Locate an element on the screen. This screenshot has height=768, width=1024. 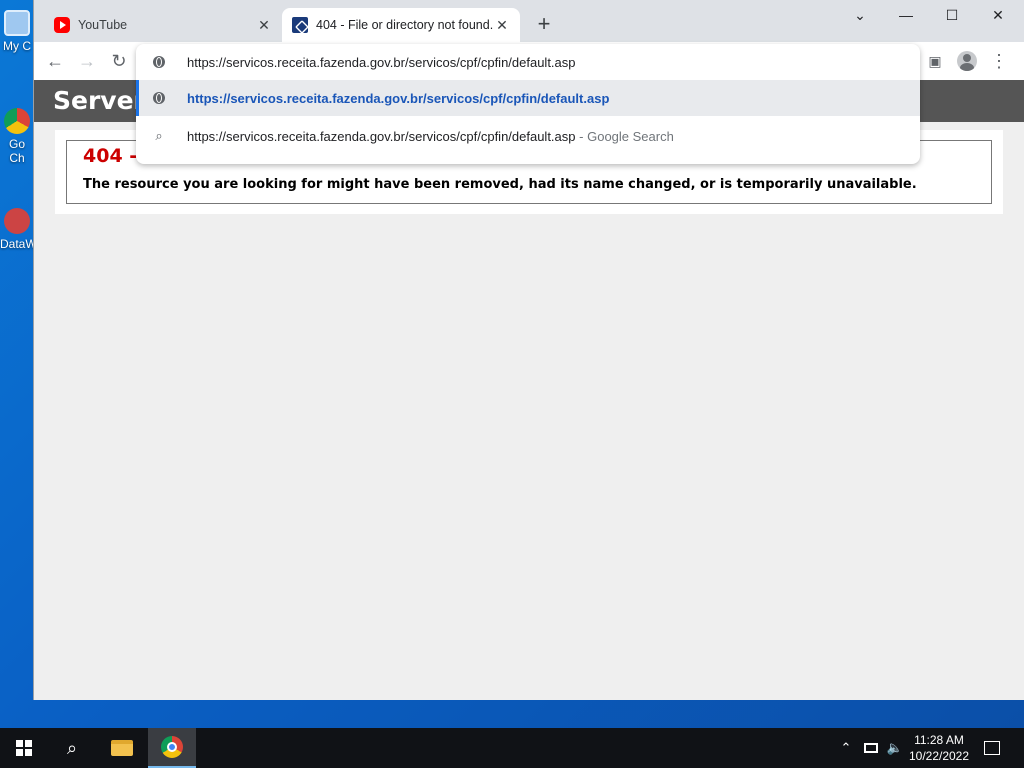
minimize-button: — is located at coordinates (906, 15).